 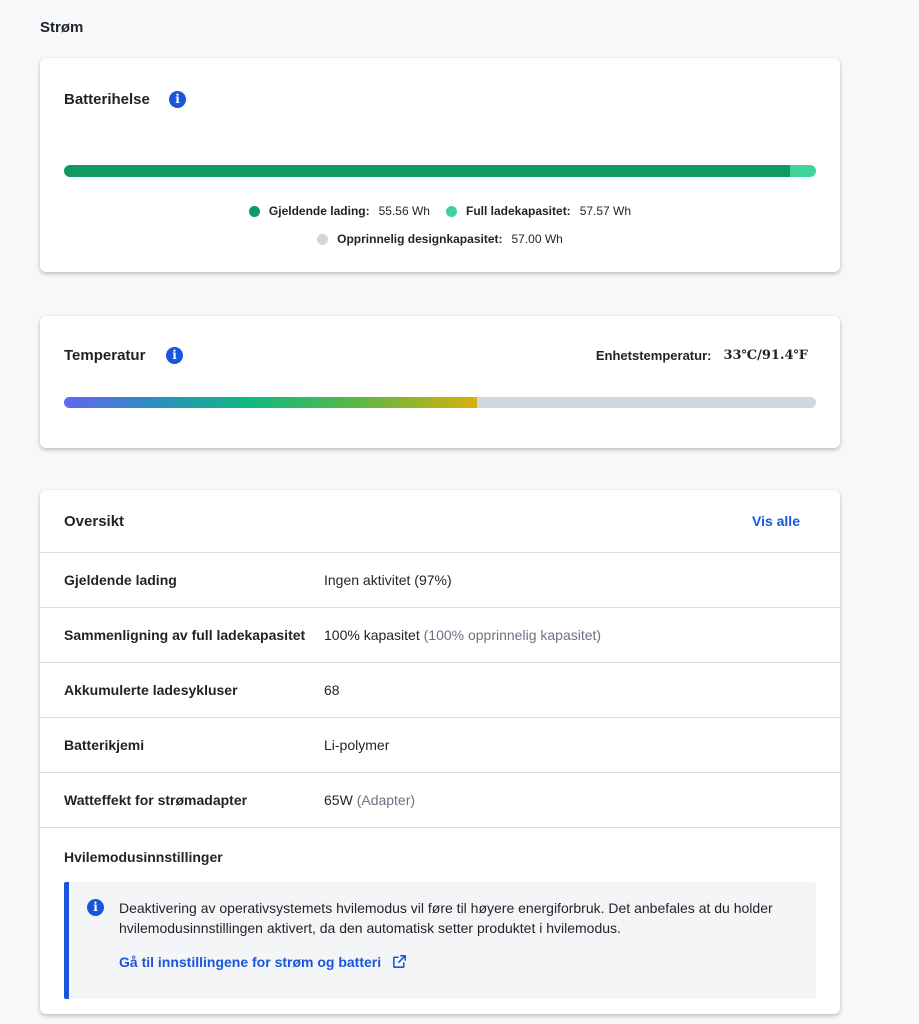 I want to click on temperature-fill, so click(x=270, y=402).